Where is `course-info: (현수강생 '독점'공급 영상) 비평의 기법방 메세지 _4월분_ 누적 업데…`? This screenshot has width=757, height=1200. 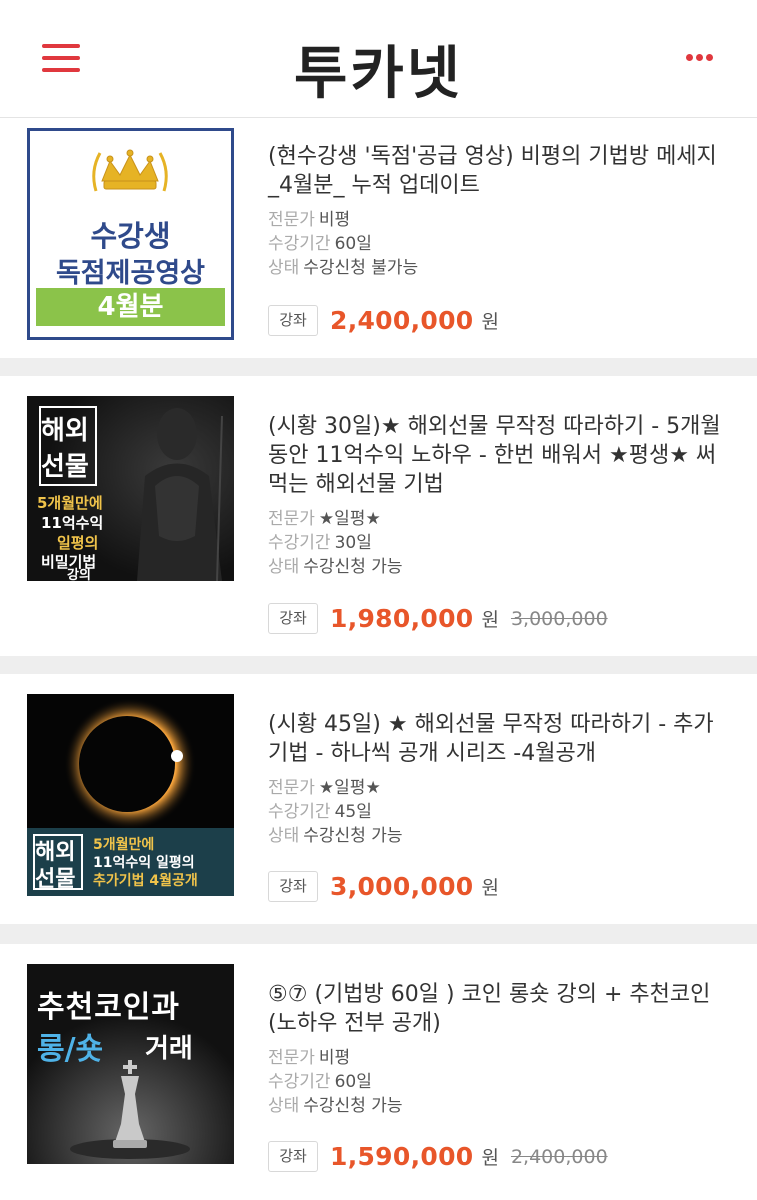
course-info: (현수강생 '독점'공급 영상) 비평의 기법방 메세지 _4월분_ 누적 업데… is located at coordinates (498, 211).